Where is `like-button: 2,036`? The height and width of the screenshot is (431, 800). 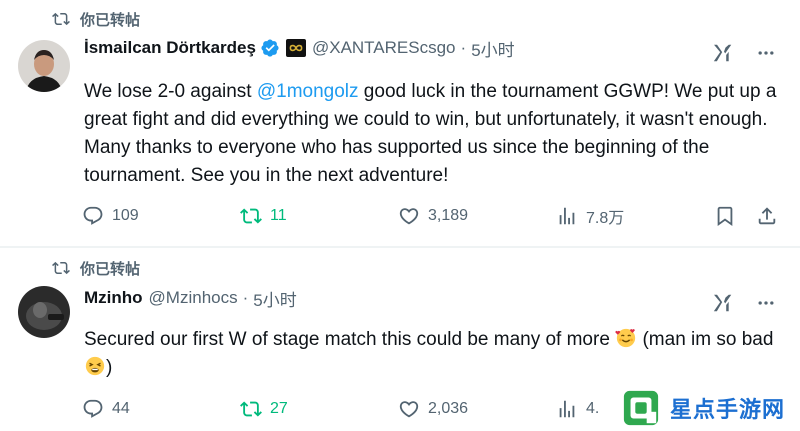 like-button: 2,036 is located at coordinates (433, 409).